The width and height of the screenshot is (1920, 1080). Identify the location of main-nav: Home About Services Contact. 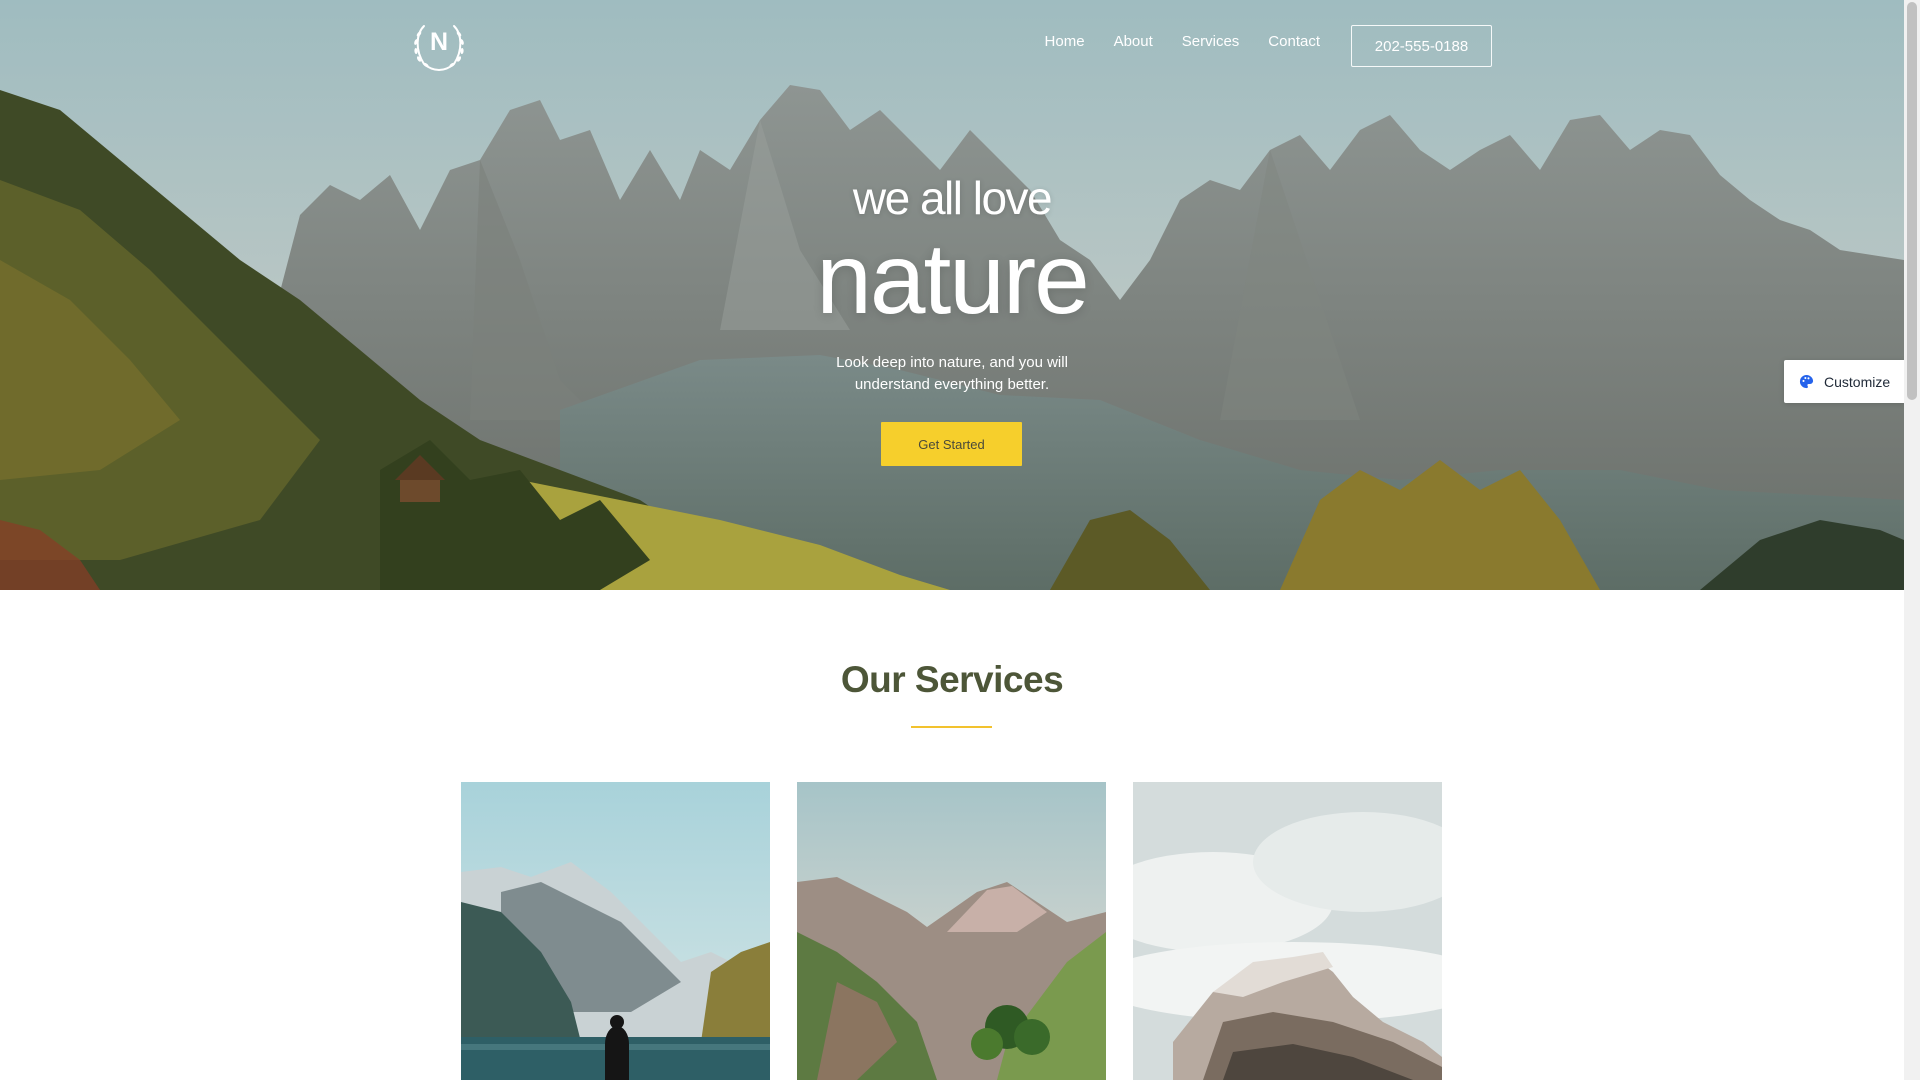
(1197, 41).